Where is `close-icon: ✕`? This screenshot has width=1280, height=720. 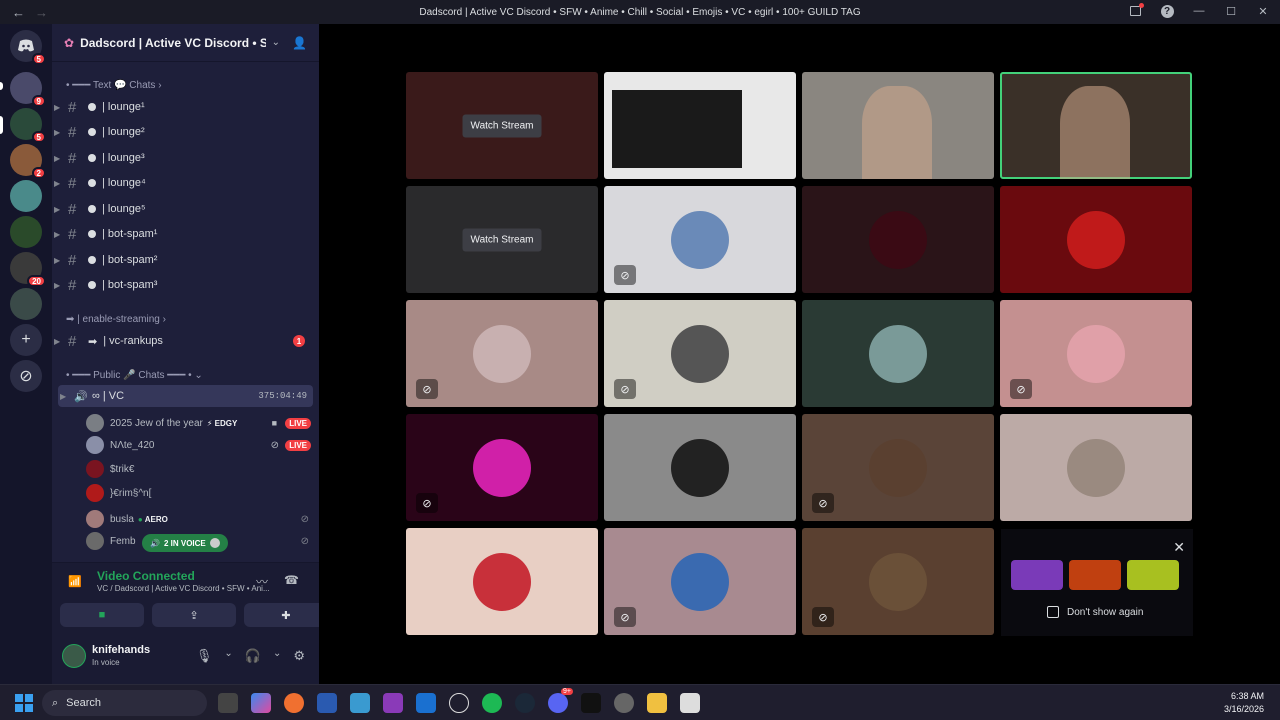
close-icon: ✕ is located at coordinates (1179, 547).